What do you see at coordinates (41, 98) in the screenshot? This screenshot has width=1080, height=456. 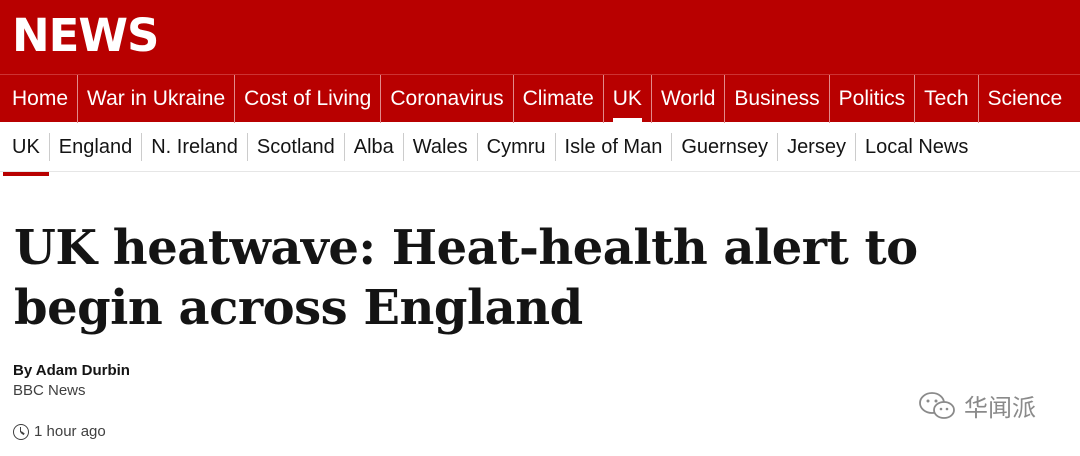 I see `nav-item-home: Home` at bounding box center [41, 98].